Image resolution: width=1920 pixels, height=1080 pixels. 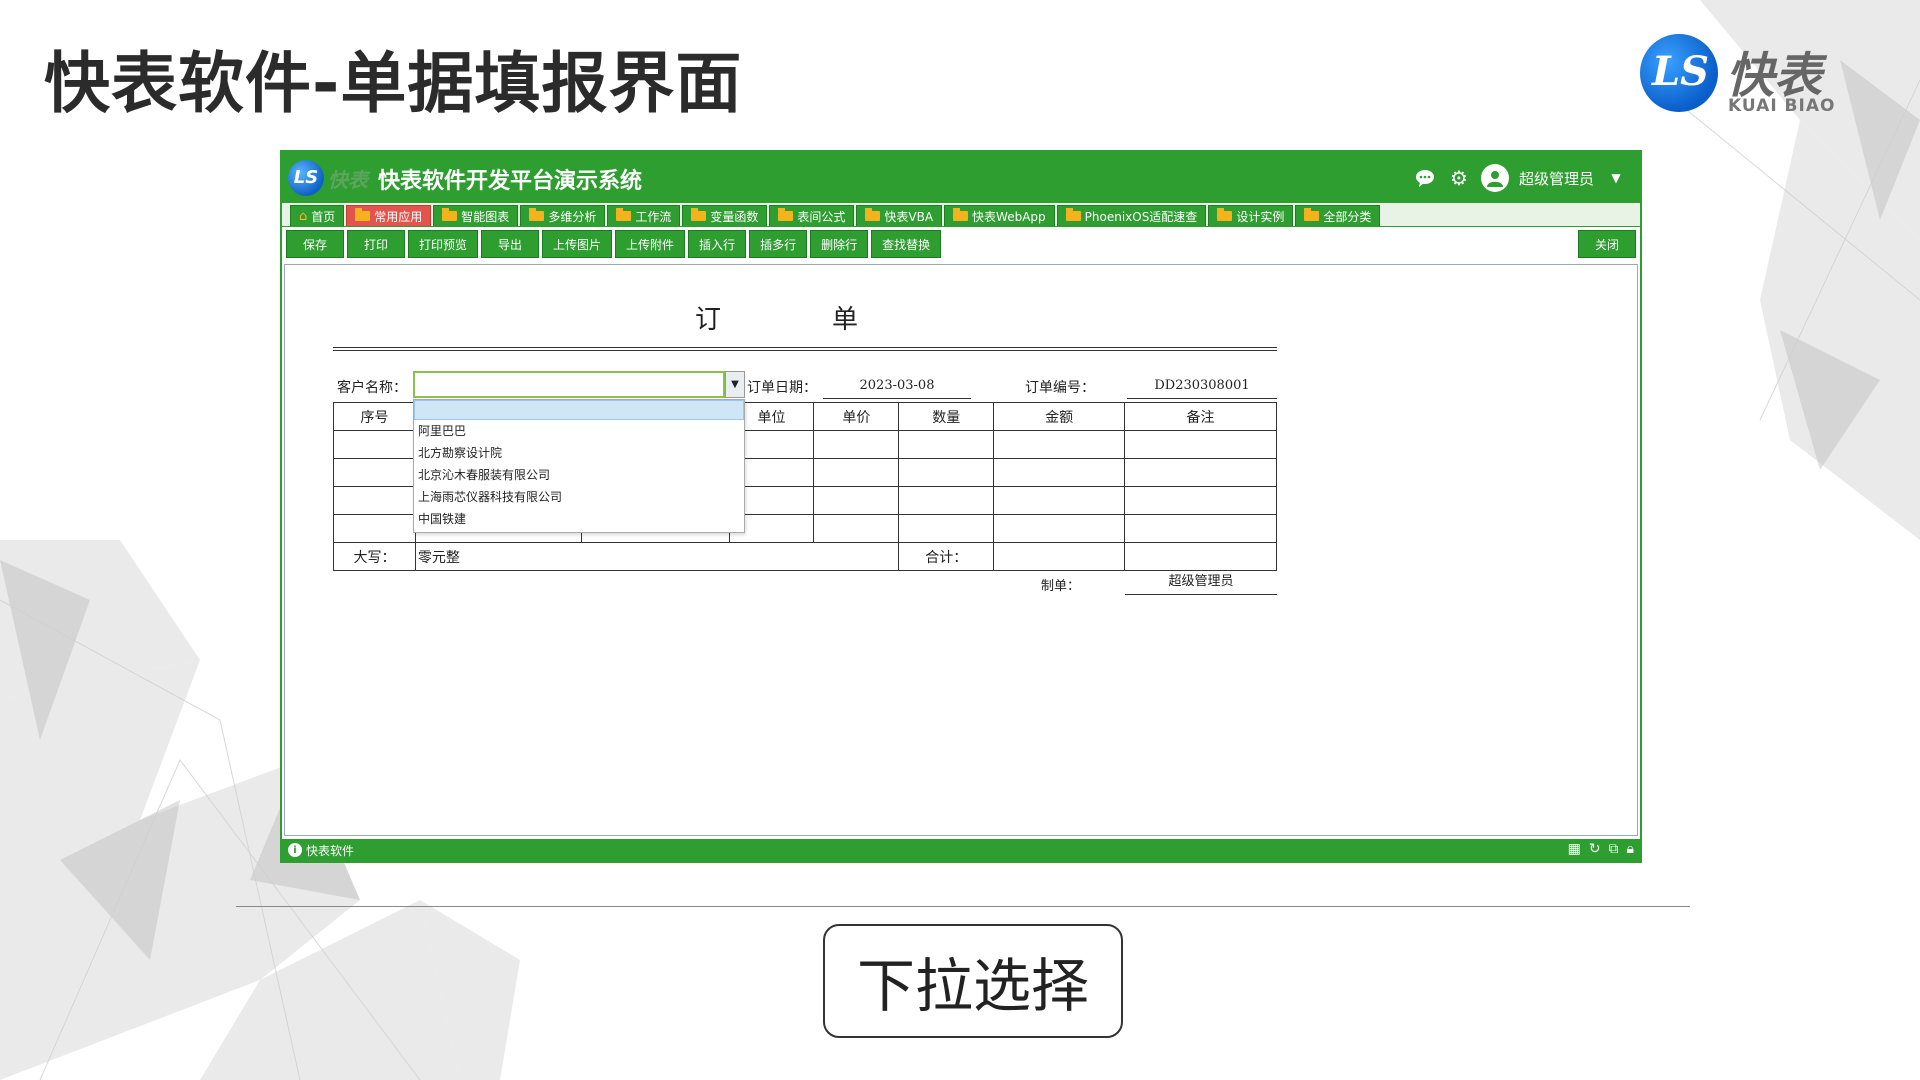 I want to click on status-bar: i 快表软件 ▦ ↻ ⧉ 🔒︎, so click(x=961, y=850).